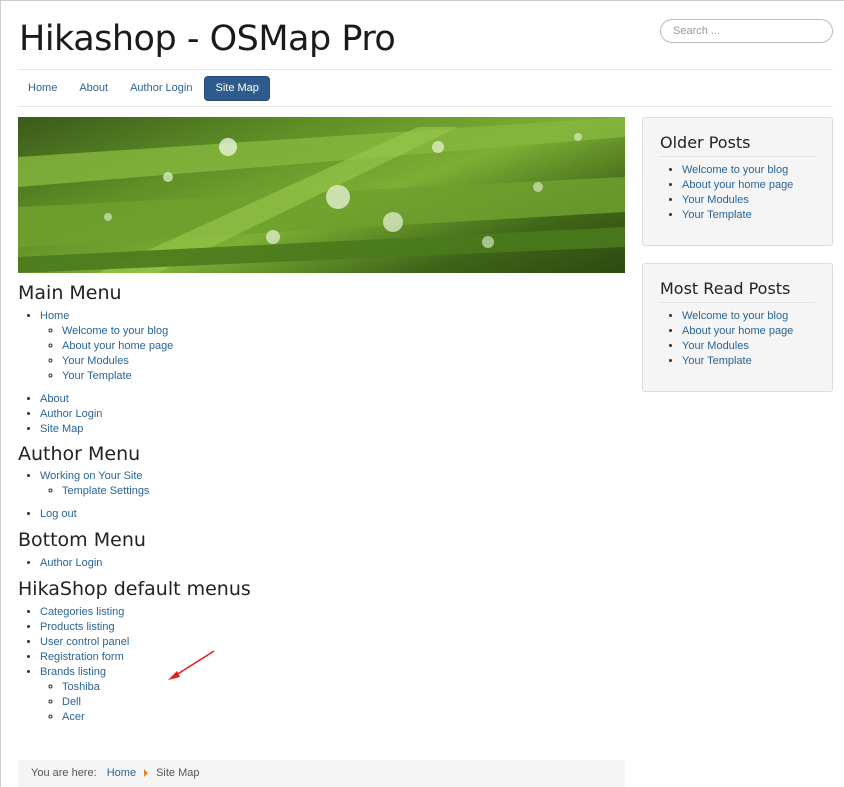  What do you see at coordinates (321, 550) in the screenshot?
I see `bottom-menu-section: Bottom Menu Author Login` at bounding box center [321, 550].